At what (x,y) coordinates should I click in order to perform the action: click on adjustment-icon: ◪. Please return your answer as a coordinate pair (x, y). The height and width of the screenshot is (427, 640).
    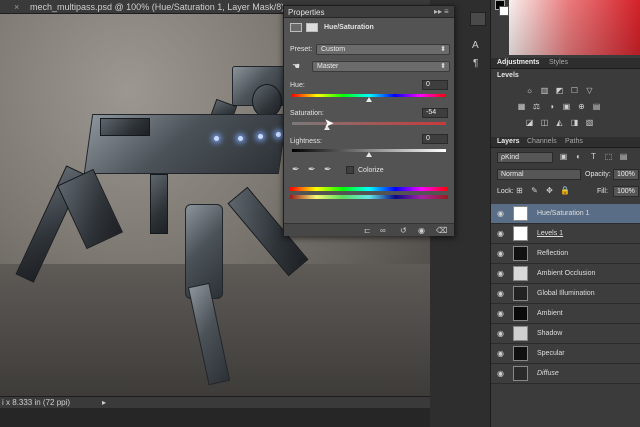
    Looking at the image, I should click on (529, 122).